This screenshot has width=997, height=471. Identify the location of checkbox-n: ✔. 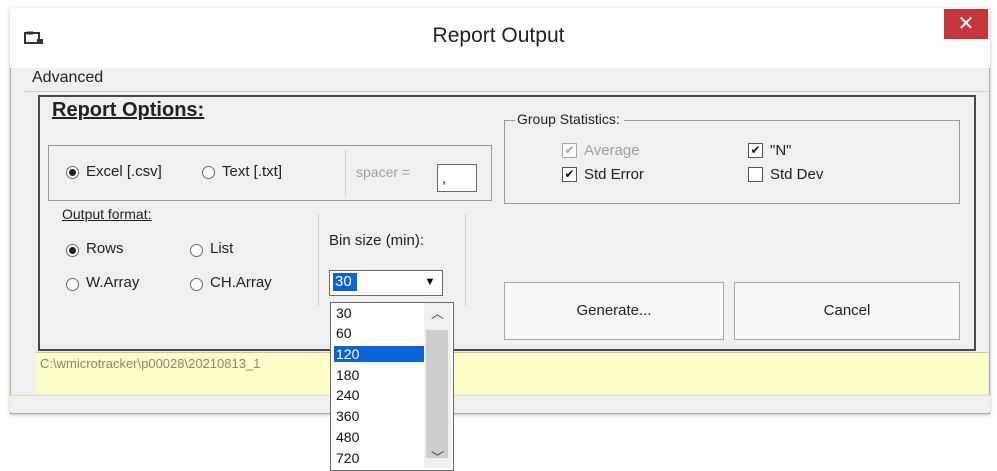
(755, 150).